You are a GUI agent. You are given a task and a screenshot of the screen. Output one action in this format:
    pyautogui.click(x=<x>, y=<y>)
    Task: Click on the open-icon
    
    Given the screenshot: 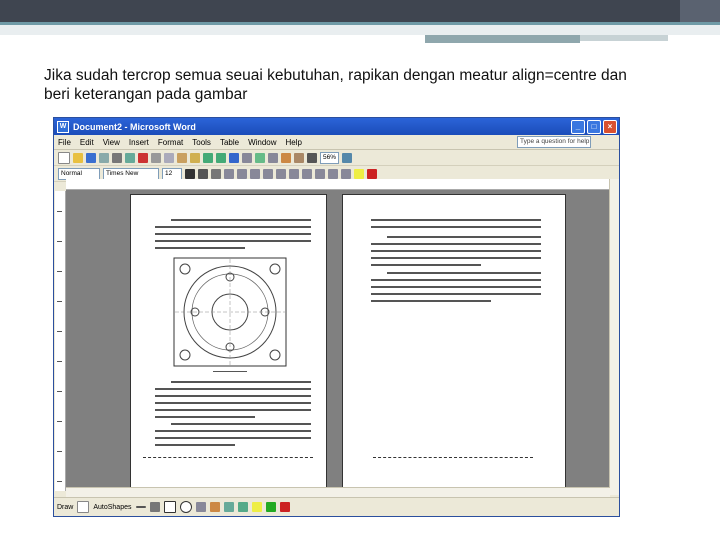 What is the action you would take?
    pyautogui.click(x=78, y=157)
    